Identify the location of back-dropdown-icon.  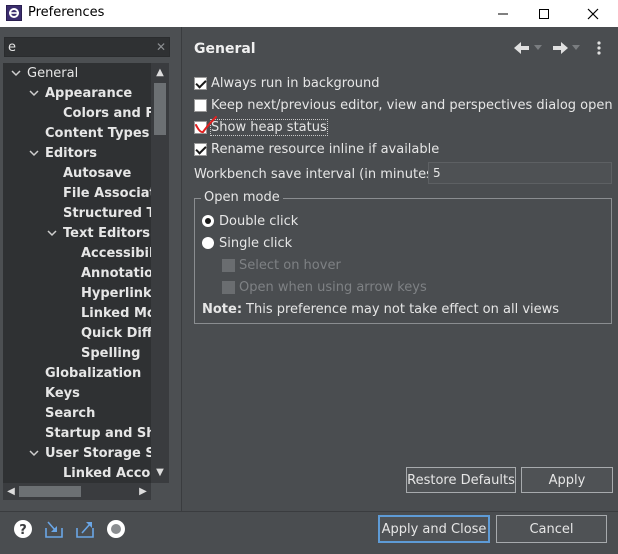
(538, 48).